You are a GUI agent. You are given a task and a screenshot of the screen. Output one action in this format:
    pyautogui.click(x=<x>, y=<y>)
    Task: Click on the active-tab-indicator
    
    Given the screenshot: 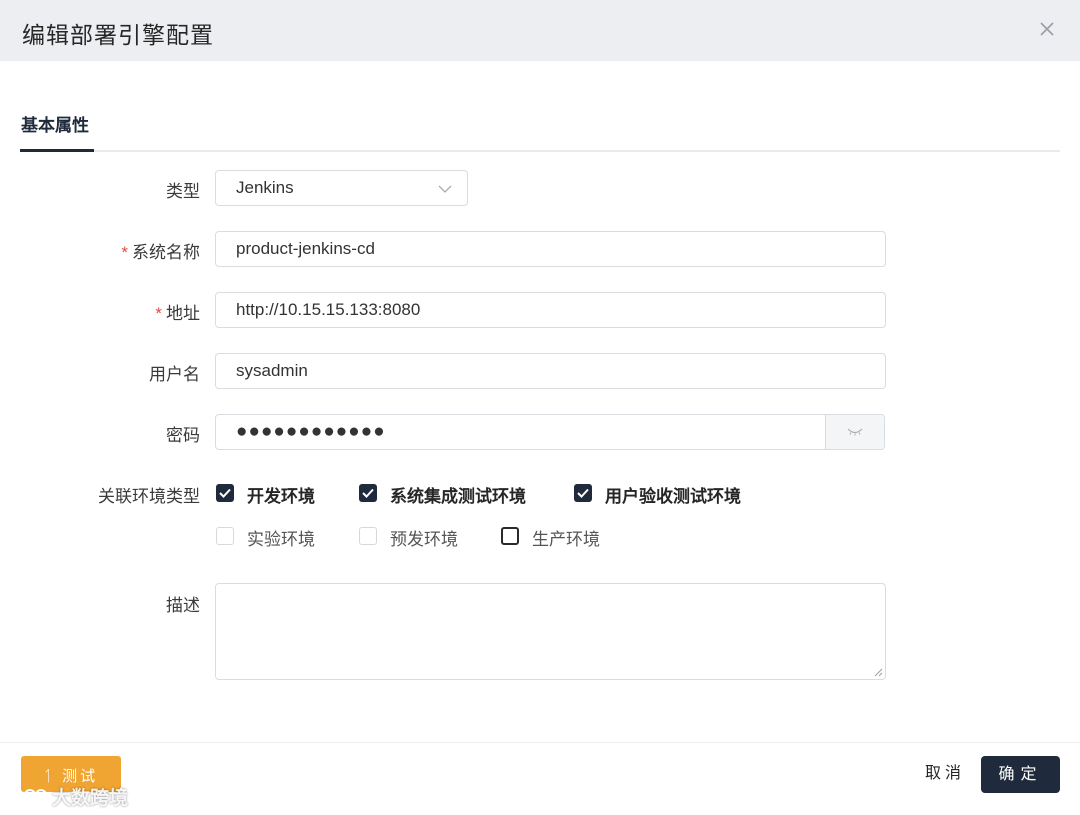 What is the action you would take?
    pyautogui.click(x=57, y=150)
    